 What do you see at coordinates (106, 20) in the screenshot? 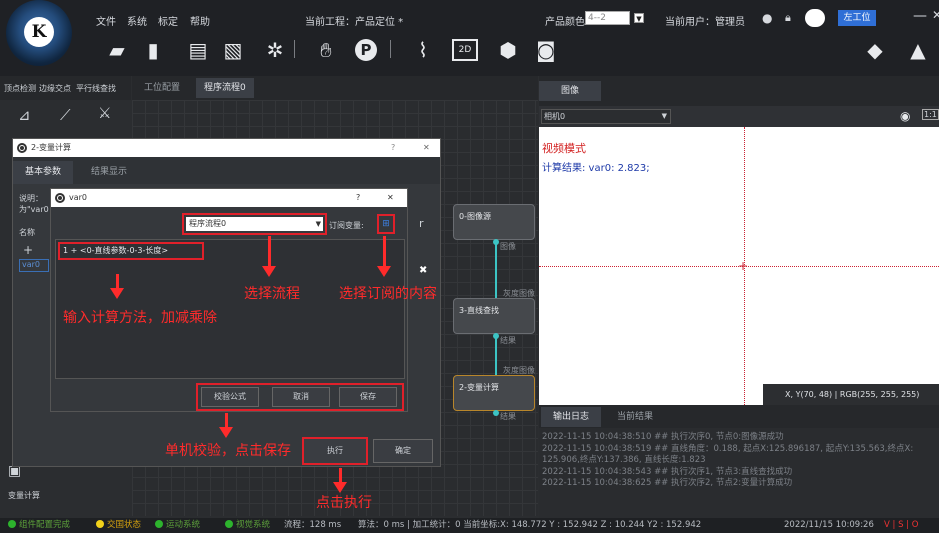
I see `menu-file: 文件` at bounding box center [106, 20].